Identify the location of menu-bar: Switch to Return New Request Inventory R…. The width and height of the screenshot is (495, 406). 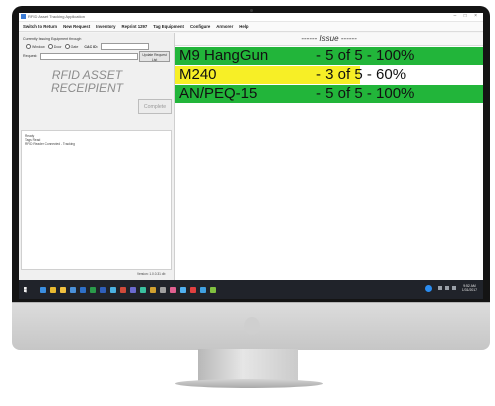
(251, 27).